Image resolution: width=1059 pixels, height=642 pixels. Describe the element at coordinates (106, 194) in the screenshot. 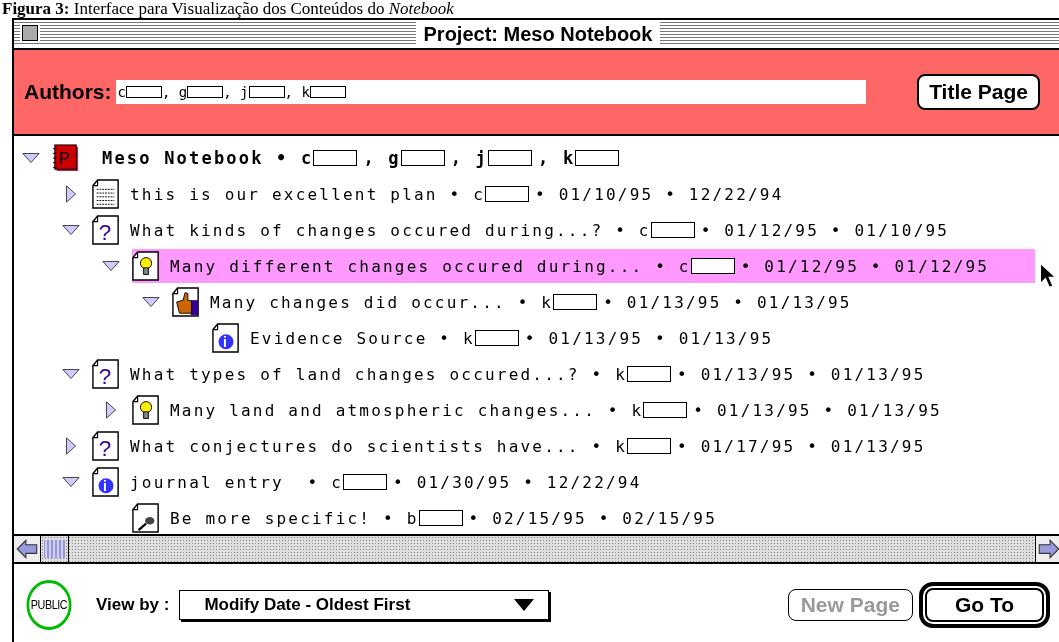

I see `document-icon` at that location.